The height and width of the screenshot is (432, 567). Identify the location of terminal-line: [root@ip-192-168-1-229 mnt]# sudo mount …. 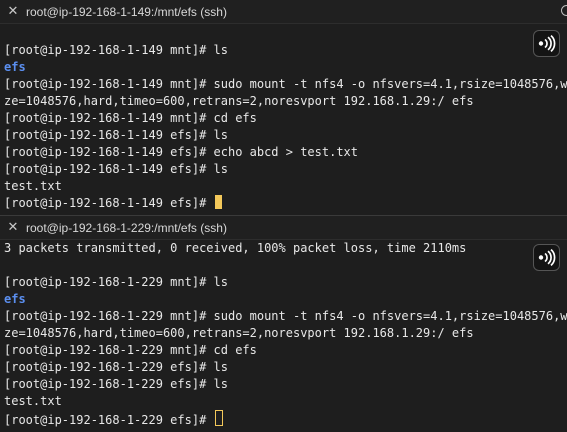
(285, 316).